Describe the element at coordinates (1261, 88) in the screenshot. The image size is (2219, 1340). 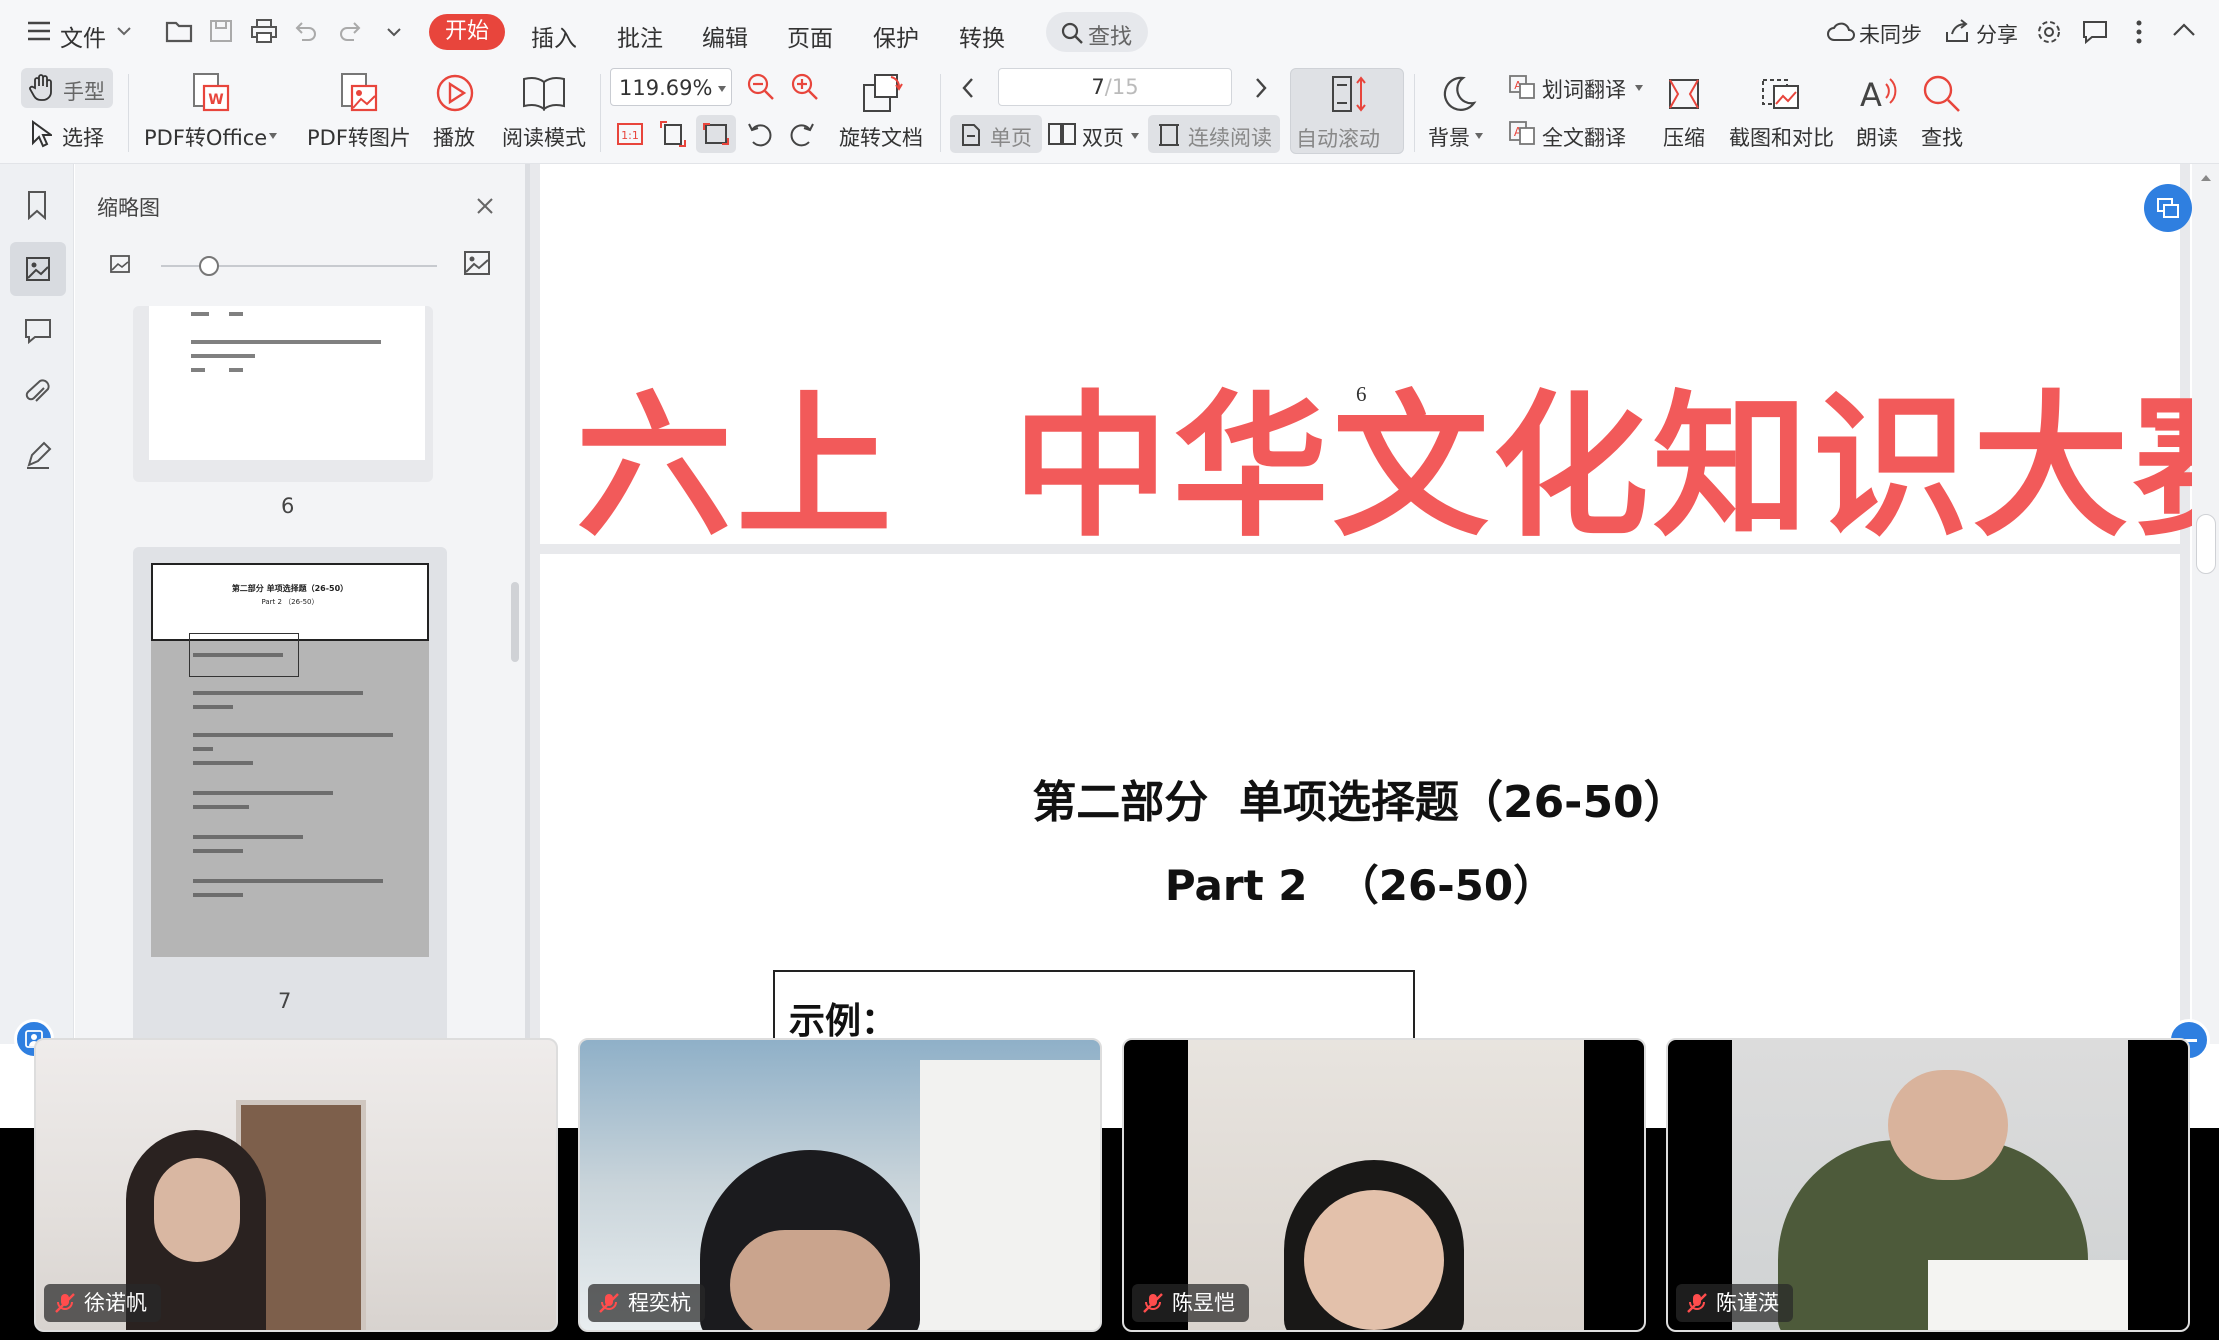
I see `next-page-icon` at that location.